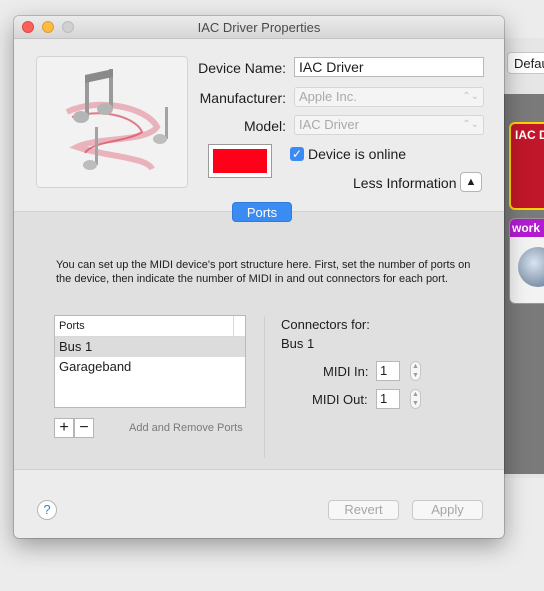 This screenshot has height=591, width=544. What do you see at coordinates (150, 367) in the screenshot?
I see `table-row: Garageband` at bounding box center [150, 367].